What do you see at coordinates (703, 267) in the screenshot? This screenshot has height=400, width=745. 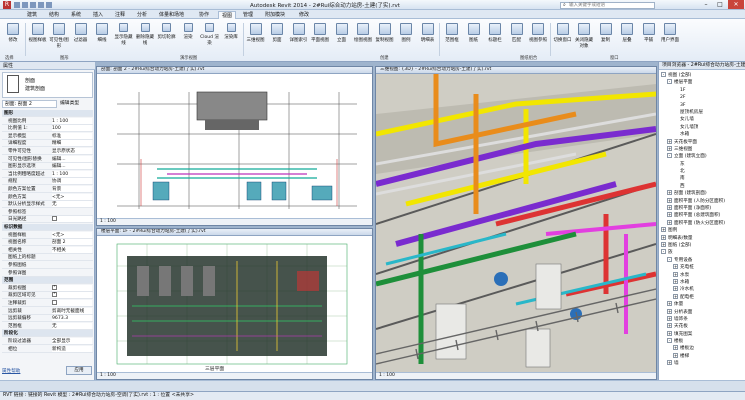 I see `browser-tree-item: + 充电桩` at bounding box center [703, 267].